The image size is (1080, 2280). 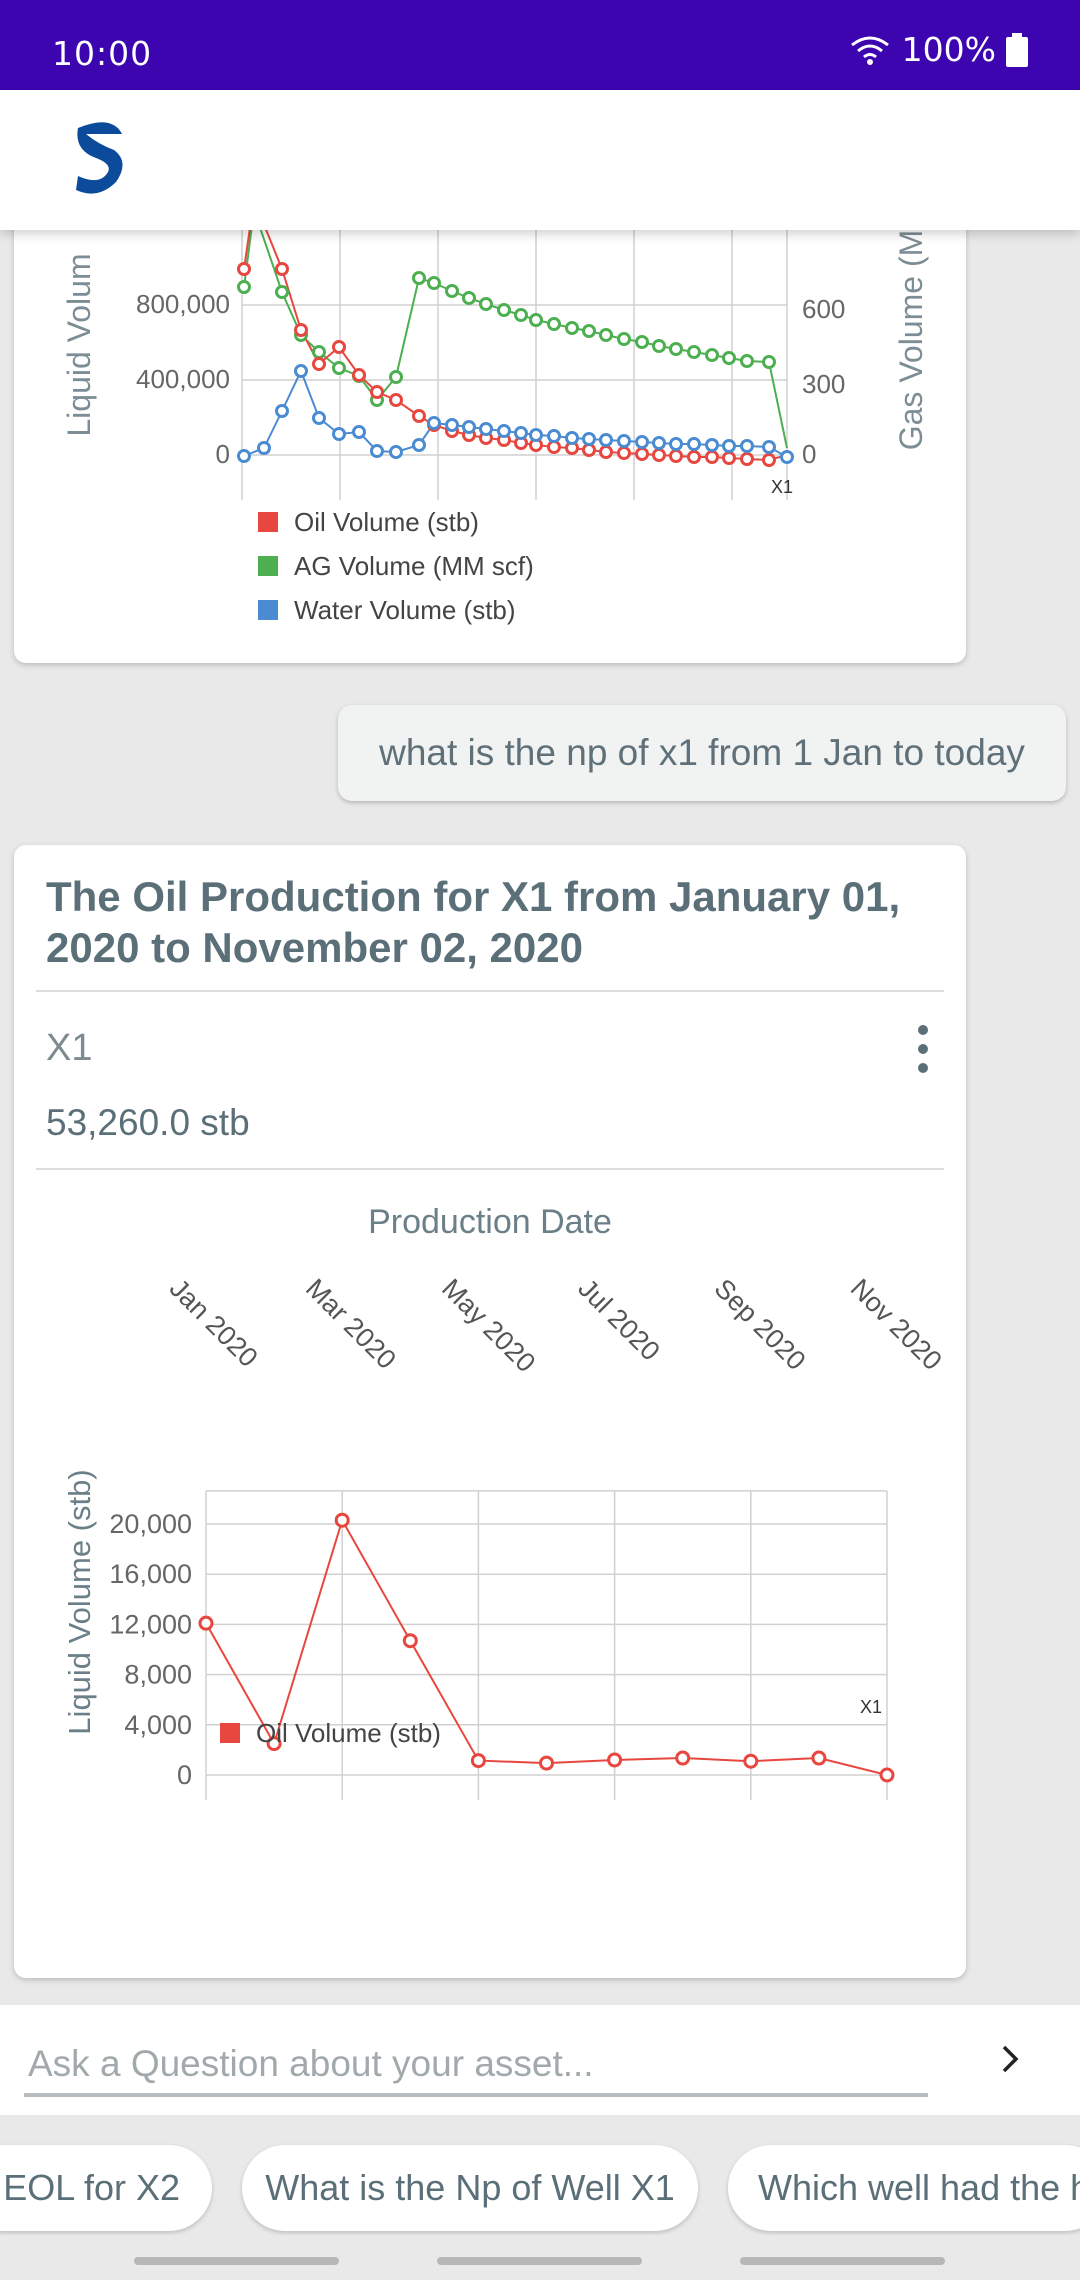 What do you see at coordinates (540, 160) in the screenshot?
I see `app-bar` at bounding box center [540, 160].